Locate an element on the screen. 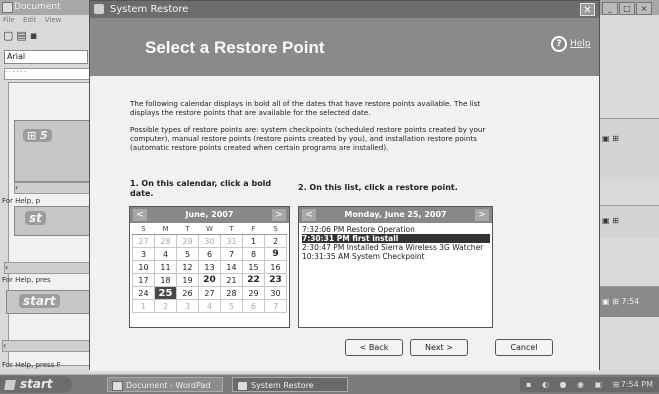  tray-icons: ▪ ◐ ● ◉ ▣ ⊞ is located at coordinates (574, 384).